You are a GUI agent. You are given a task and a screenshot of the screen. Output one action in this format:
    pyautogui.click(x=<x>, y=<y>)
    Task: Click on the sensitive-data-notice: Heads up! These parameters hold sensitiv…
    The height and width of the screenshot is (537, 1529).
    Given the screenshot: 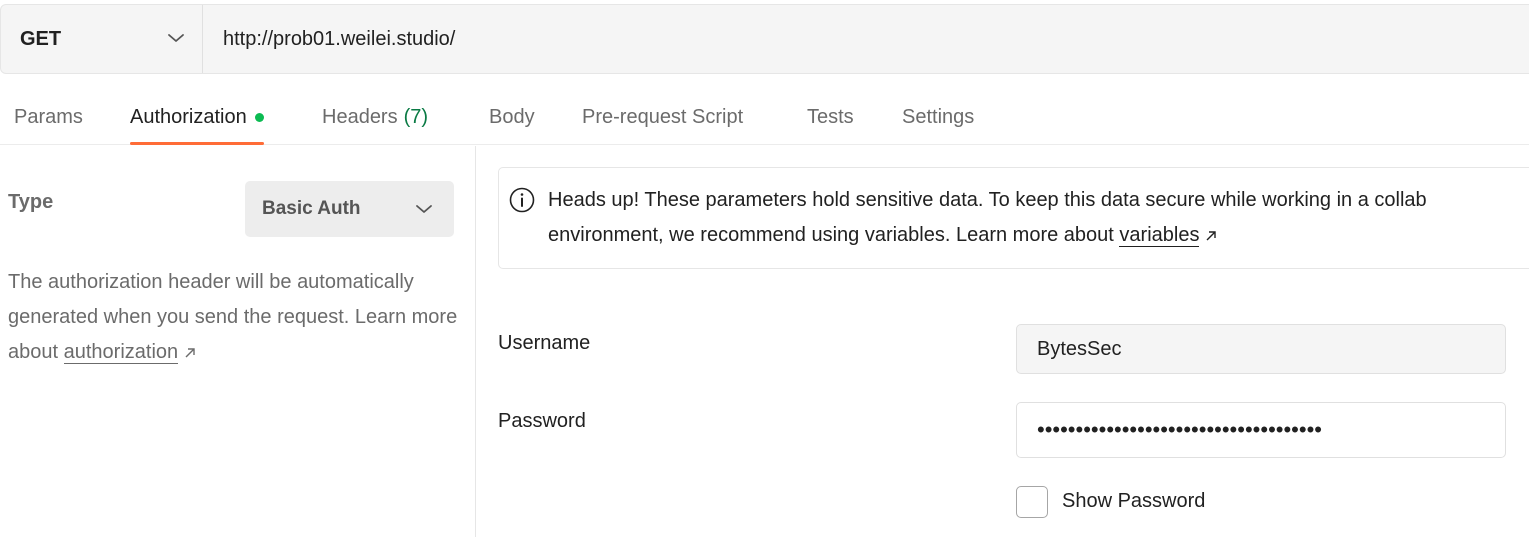 What is the action you would take?
    pyautogui.click(x=1013, y=218)
    